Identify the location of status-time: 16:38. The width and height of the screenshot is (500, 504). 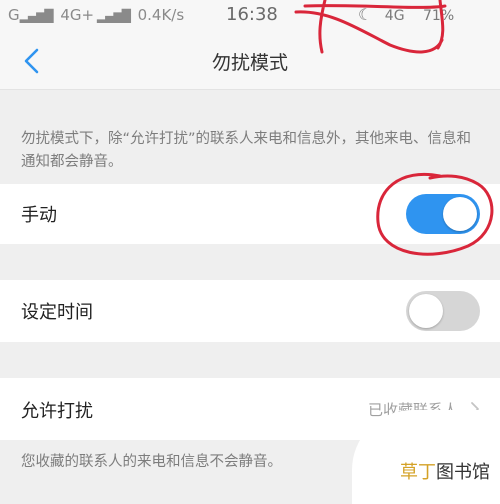
(252, 14).